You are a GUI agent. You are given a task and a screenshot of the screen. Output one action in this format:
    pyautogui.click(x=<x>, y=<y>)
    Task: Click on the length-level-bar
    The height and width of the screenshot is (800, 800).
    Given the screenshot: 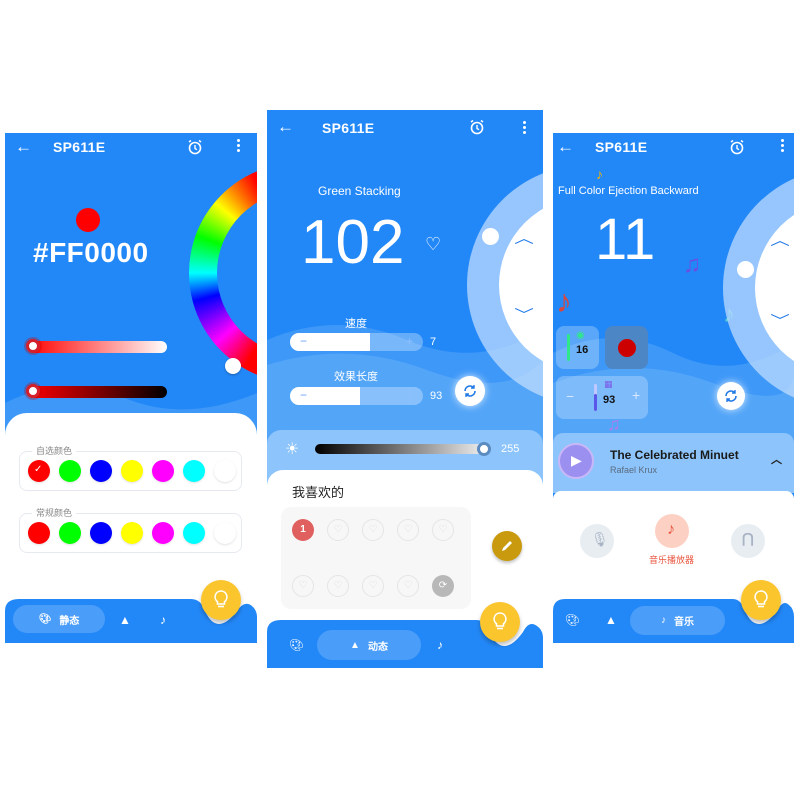 What is the action you would take?
    pyautogui.click(x=595, y=397)
    